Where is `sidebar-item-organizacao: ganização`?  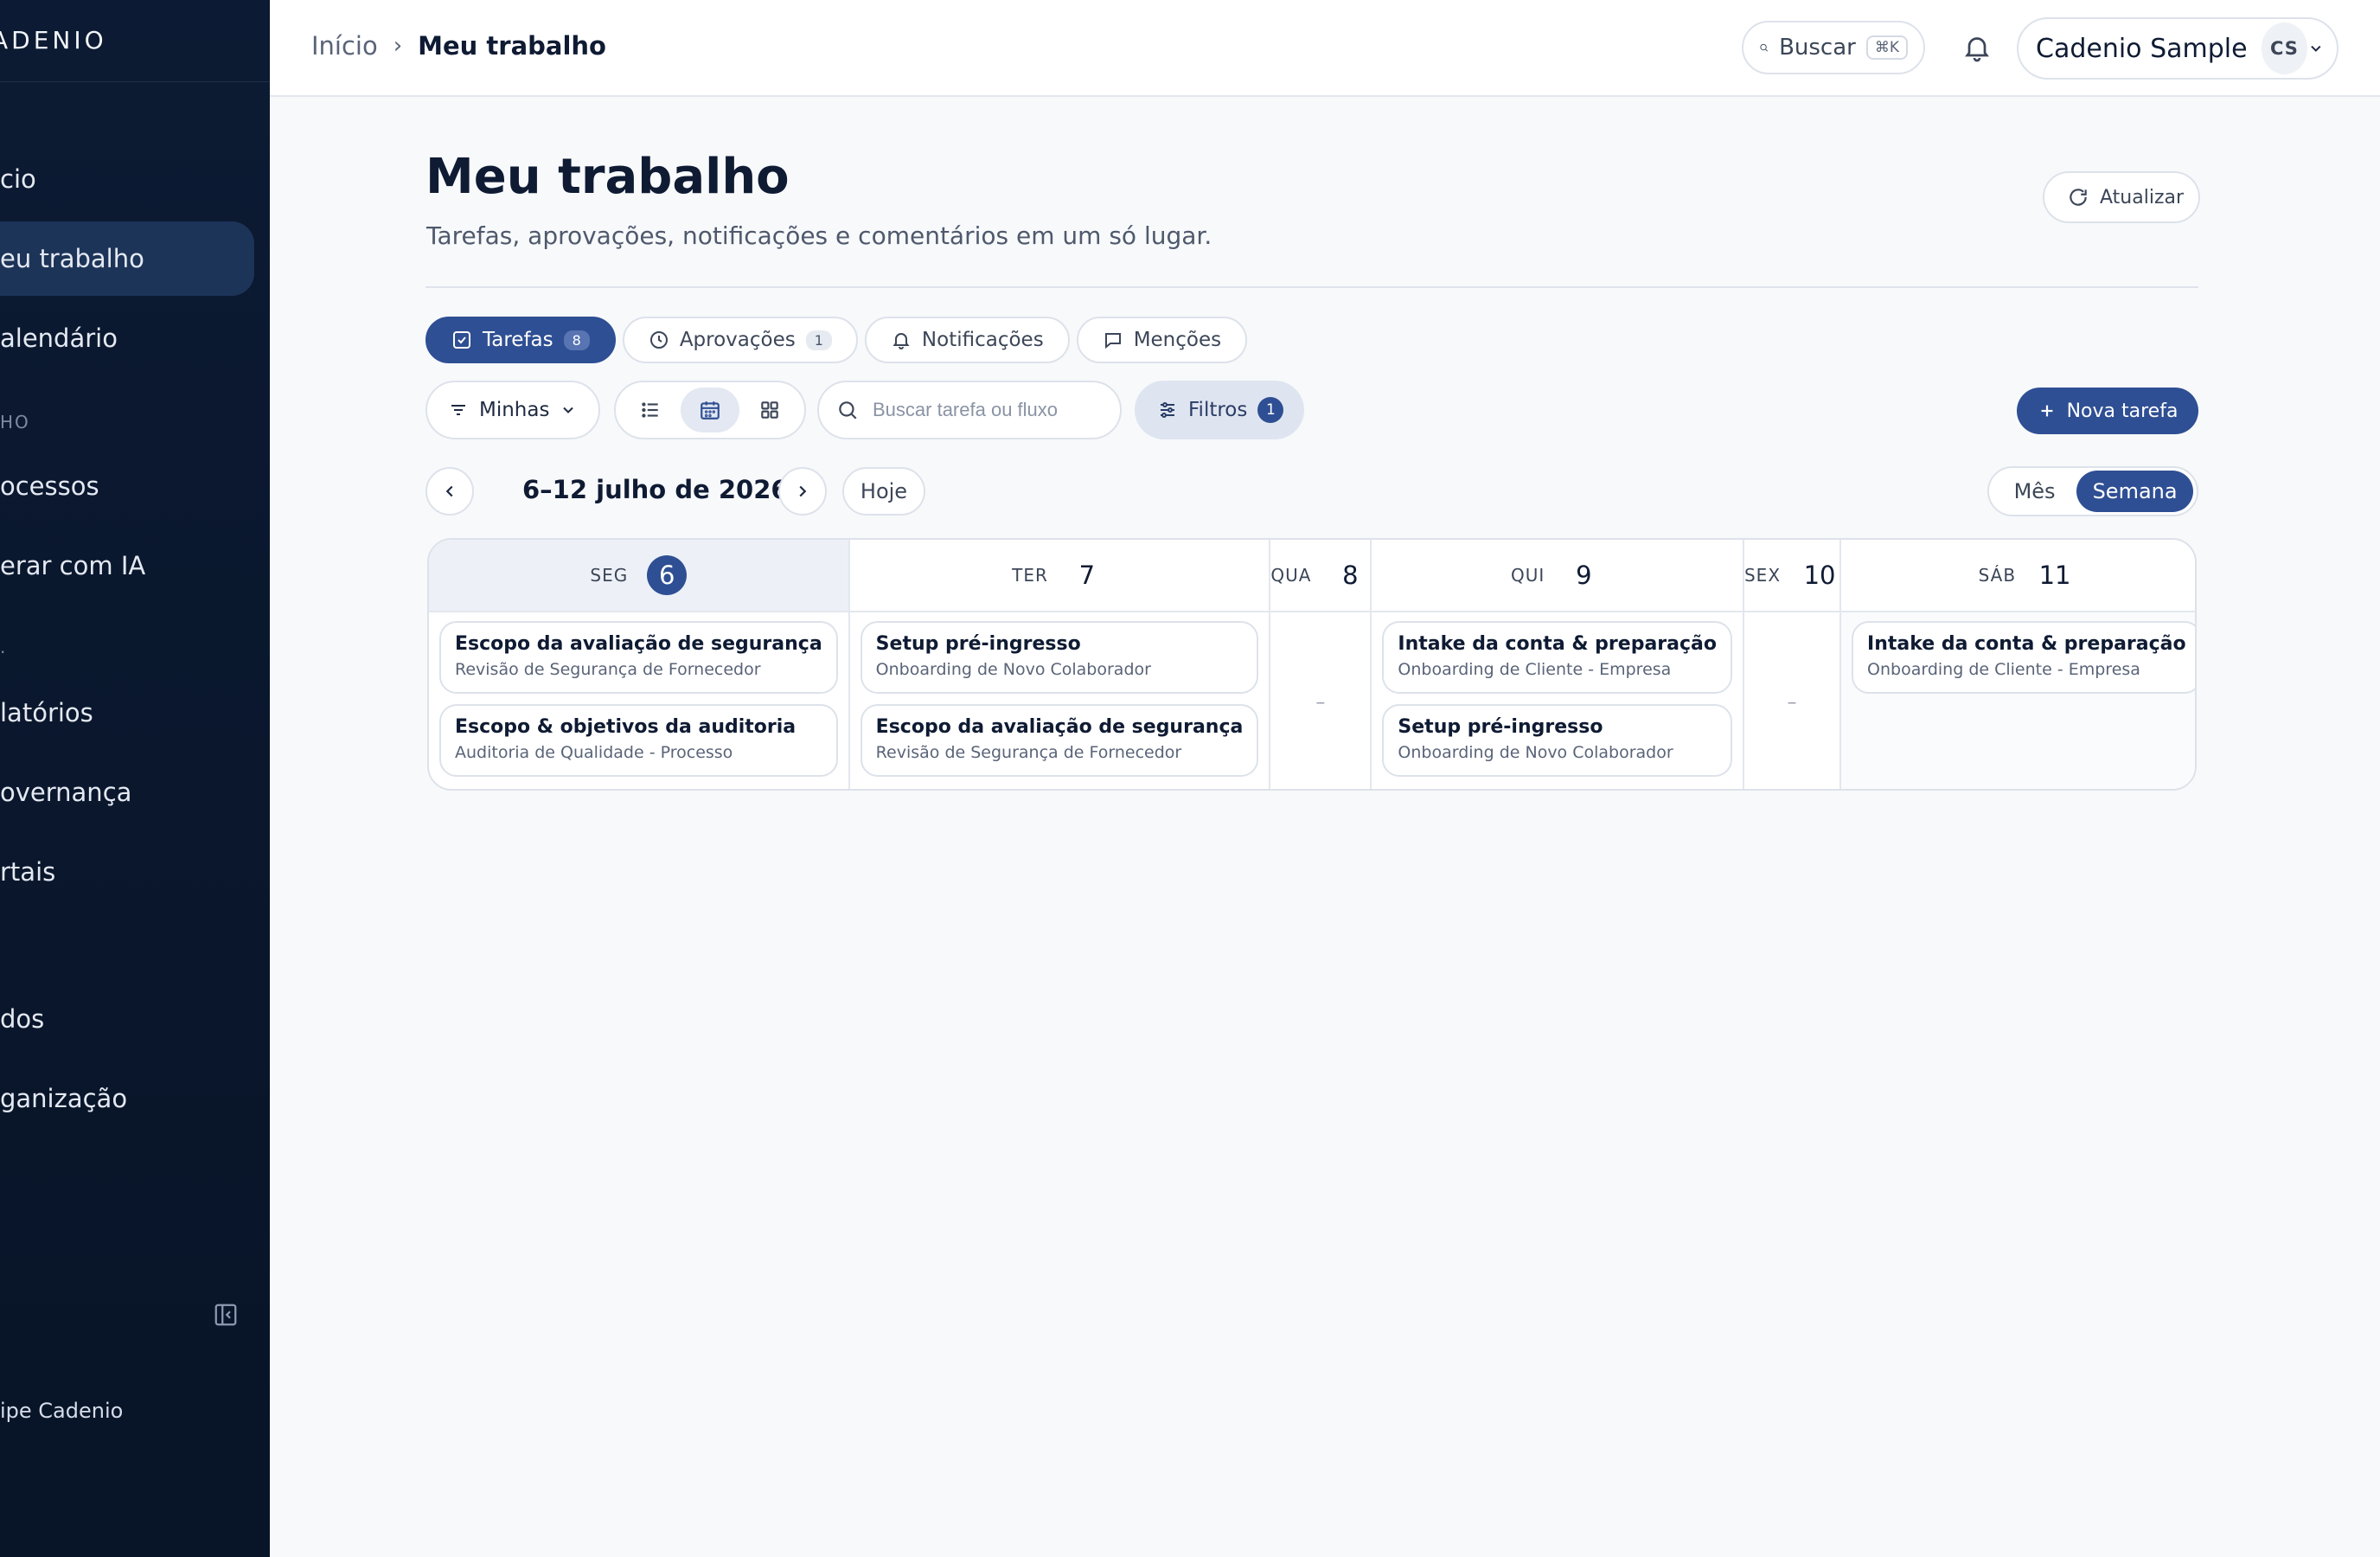 sidebar-item-organizacao: ganização is located at coordinates (127, 1098).